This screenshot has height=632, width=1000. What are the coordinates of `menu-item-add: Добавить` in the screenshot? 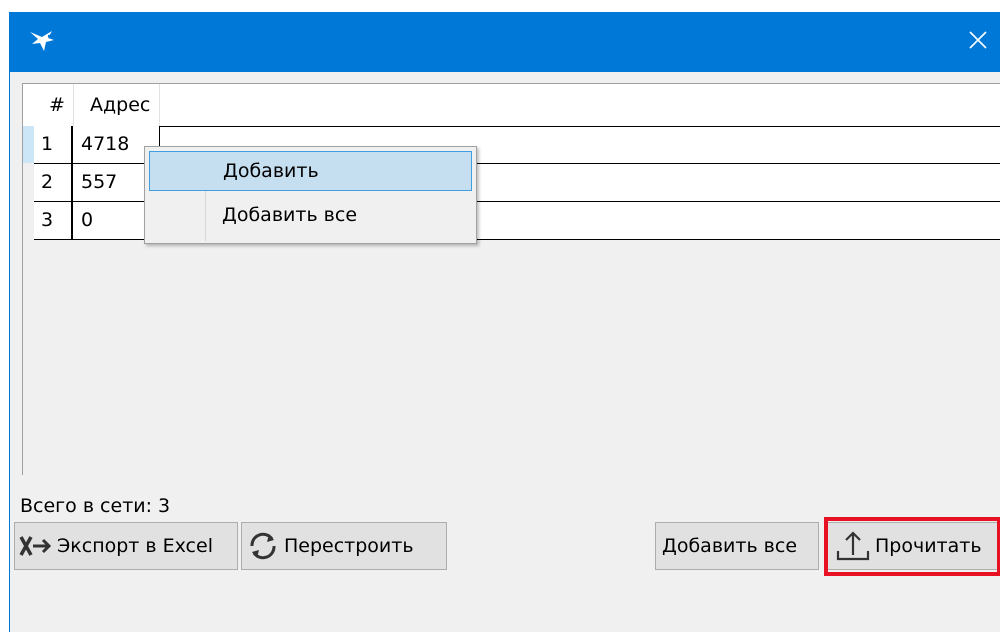 It's located at (310, 171).